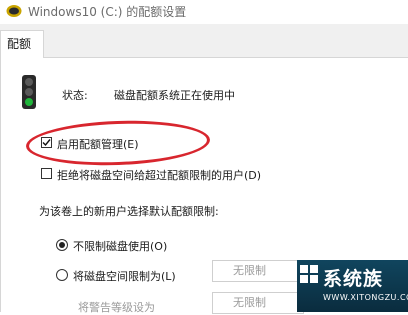  What do you see at coordinates (258, 303) in the screenshot?
I see `warning-level-input: 无限制` at bounding box center [258, 303].